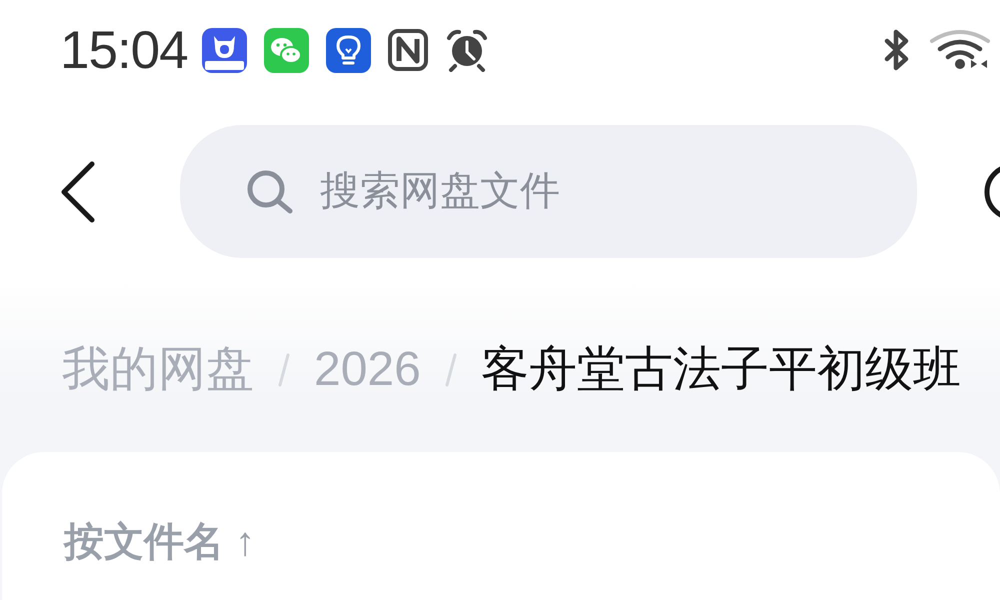 This screenshot has width=1000, height=600. I want to click on breadcrumb-item: 2026, so click(367, 370).